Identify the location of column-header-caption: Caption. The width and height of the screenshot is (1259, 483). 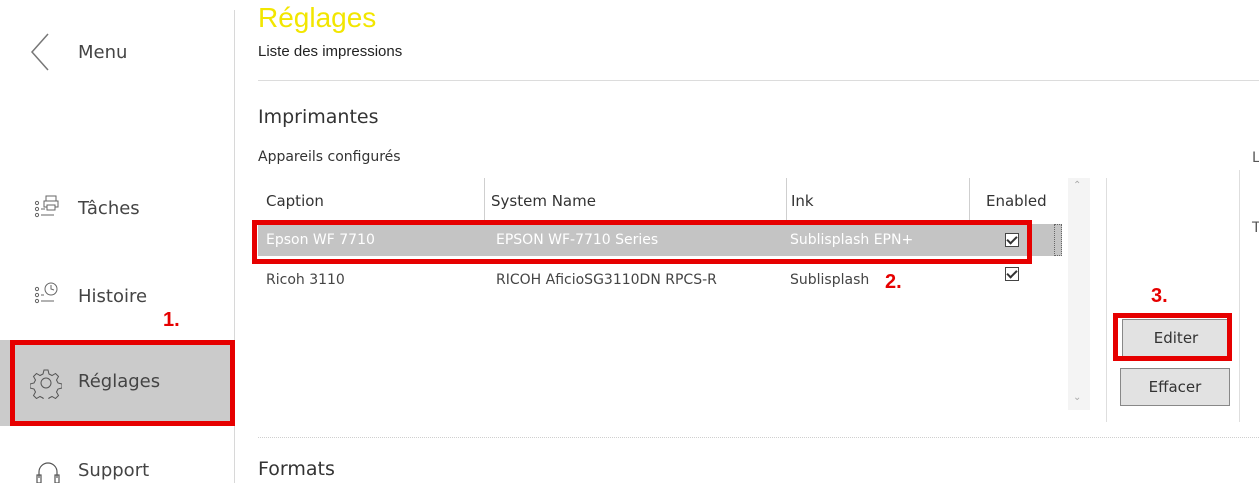
(371, 201).